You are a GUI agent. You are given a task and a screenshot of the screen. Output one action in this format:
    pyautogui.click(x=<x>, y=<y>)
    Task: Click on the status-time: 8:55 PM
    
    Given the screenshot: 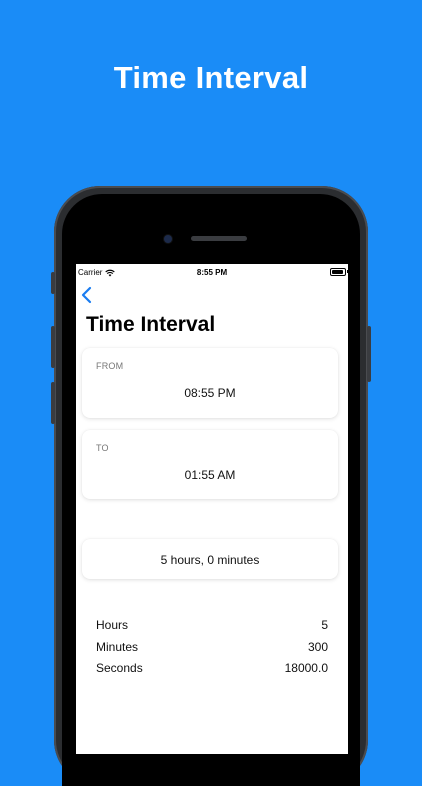 What is the action you would take?
    pyautogui.click(x=212, y=272)
    